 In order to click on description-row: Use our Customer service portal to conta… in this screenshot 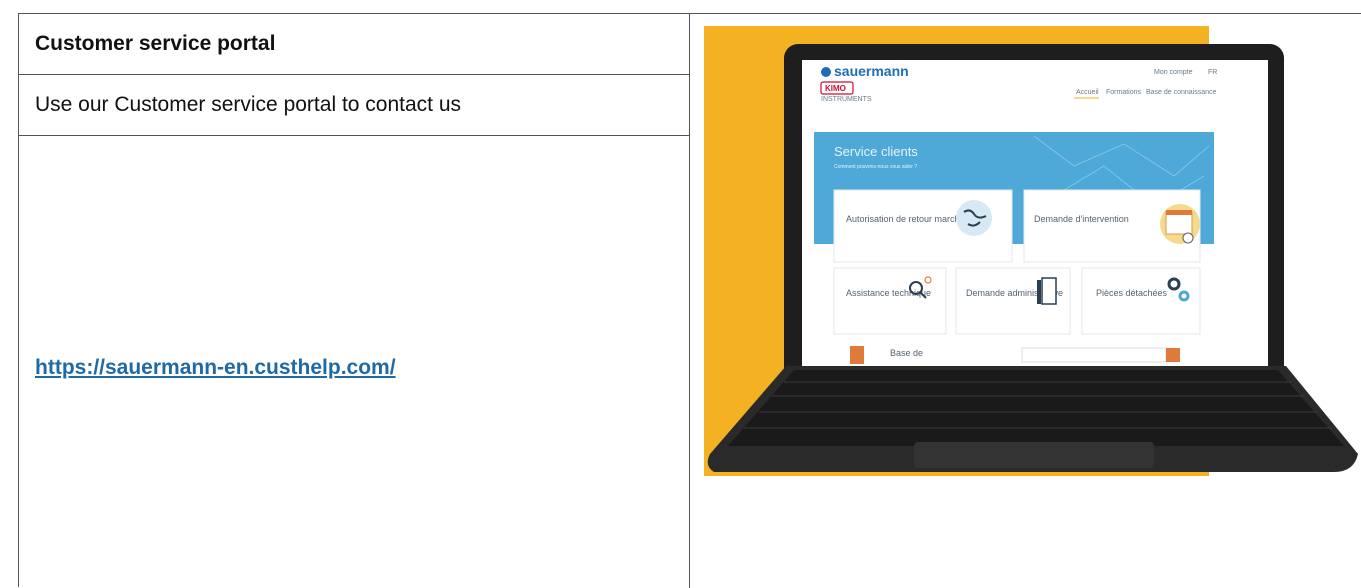, I will do `click(354, 105)`.